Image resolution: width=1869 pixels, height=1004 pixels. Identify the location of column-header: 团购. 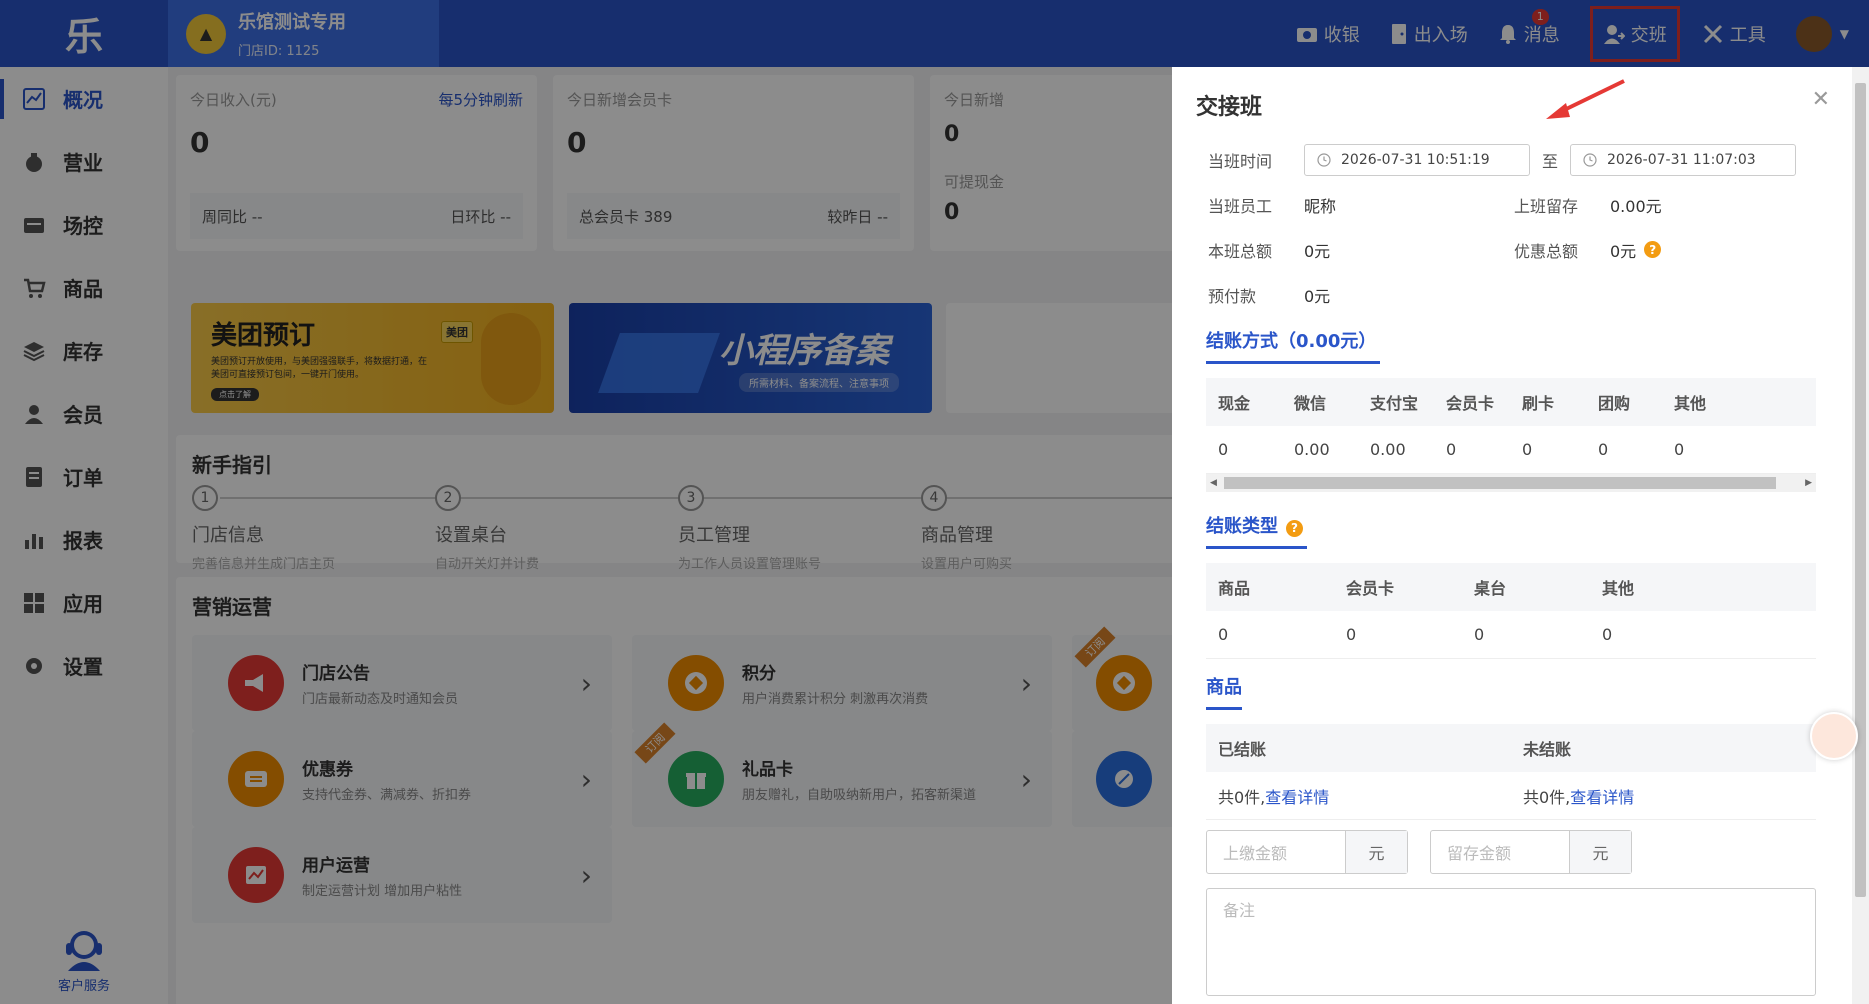
(1614, 403).